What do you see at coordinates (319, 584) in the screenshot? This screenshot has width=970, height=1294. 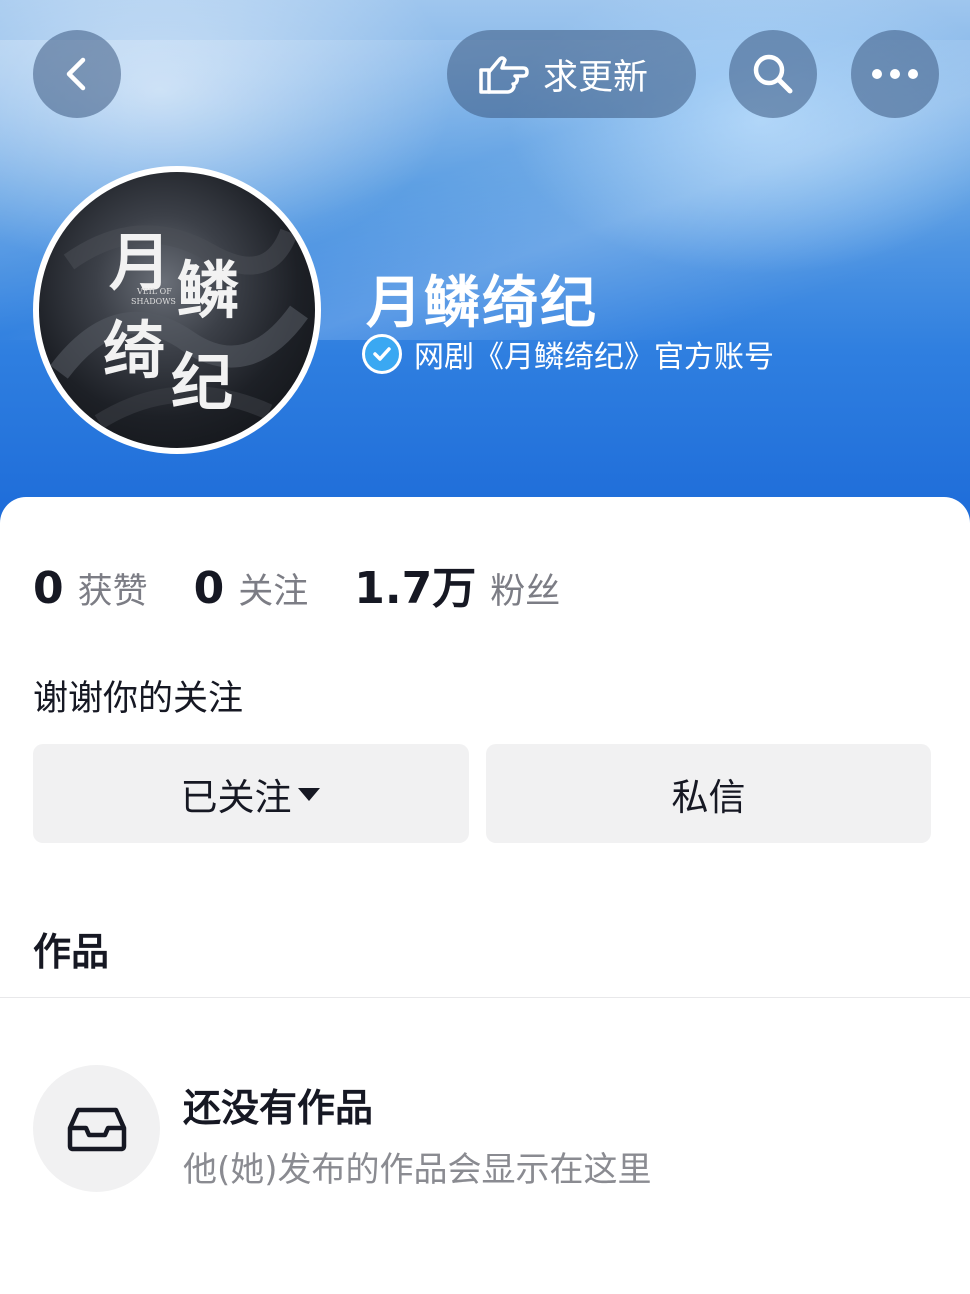 I see `stats-row: 0 获赞 0 关注 1.7万 粉丝` at bounding box center [319, 584].